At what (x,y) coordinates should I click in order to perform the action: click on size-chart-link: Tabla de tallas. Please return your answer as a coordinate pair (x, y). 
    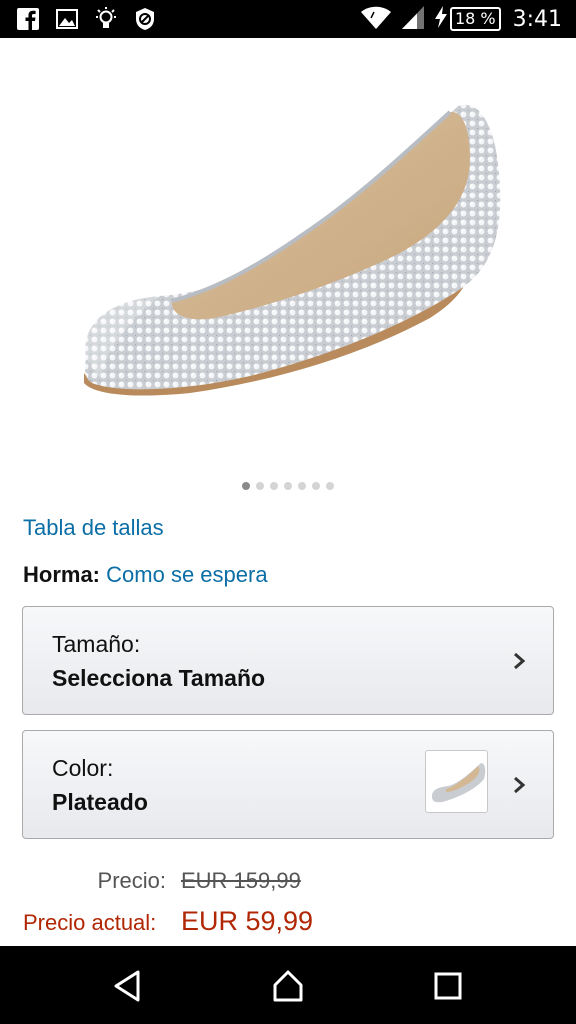
    Looking at the image, I should click on (93, 528).